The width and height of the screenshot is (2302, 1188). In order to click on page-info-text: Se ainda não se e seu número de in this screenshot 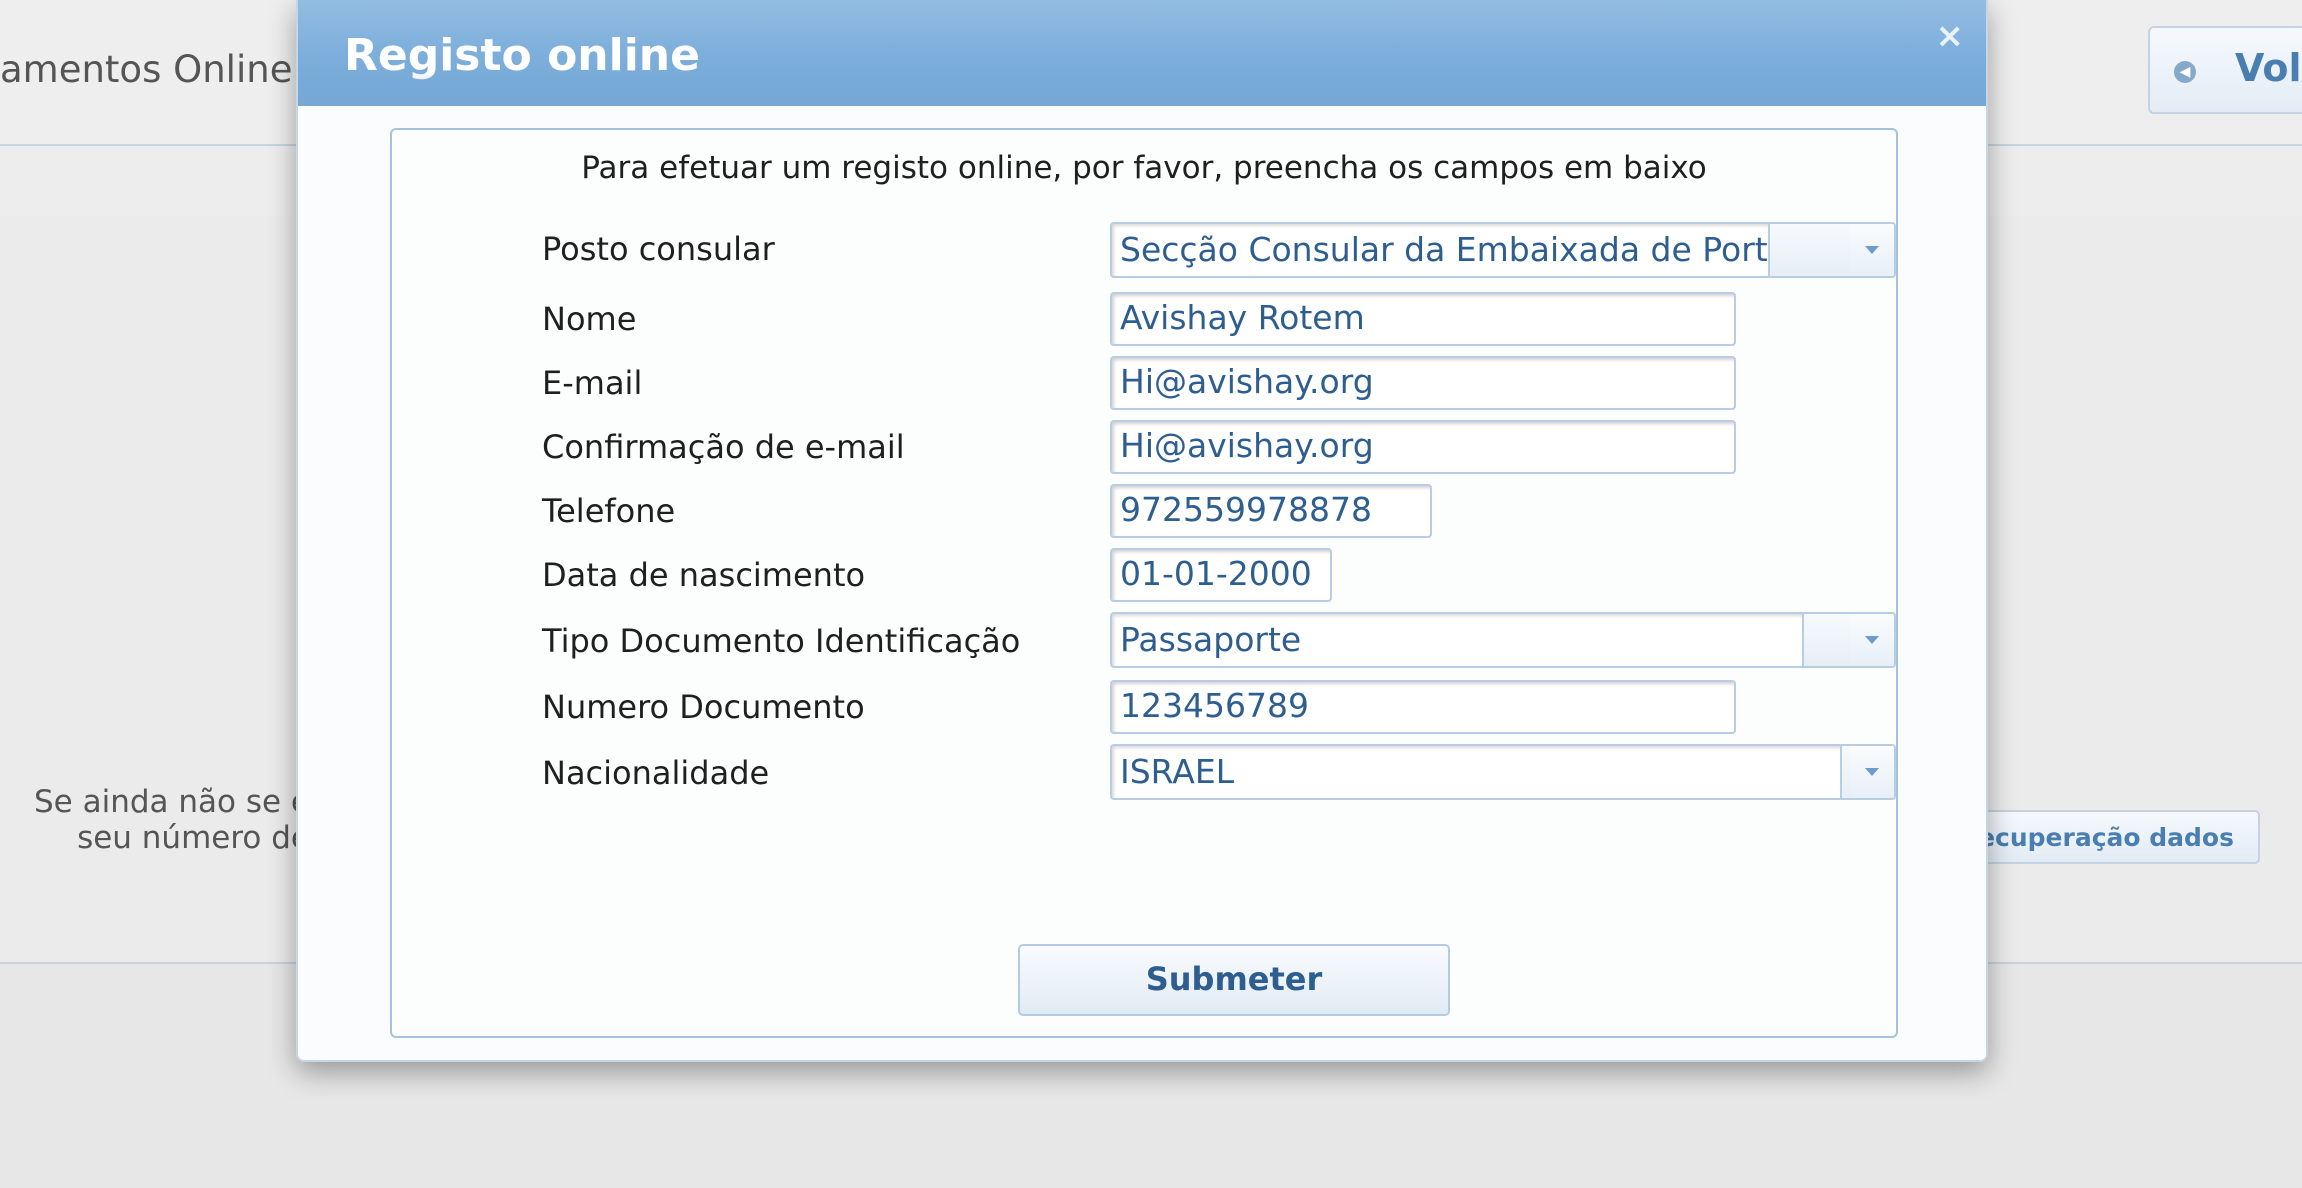, I will do `click(160, 820)`.